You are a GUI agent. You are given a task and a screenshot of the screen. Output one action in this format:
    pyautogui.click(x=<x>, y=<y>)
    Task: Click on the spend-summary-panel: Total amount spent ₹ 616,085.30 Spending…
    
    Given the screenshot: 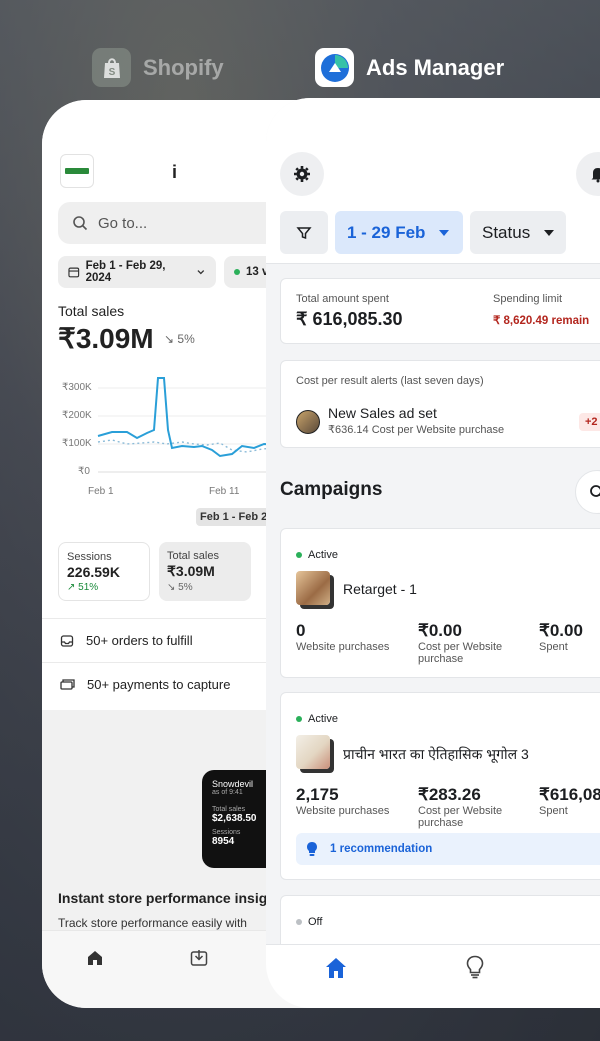 What is the action you would take?
    pyautogui.click(x=440, y=311)
    